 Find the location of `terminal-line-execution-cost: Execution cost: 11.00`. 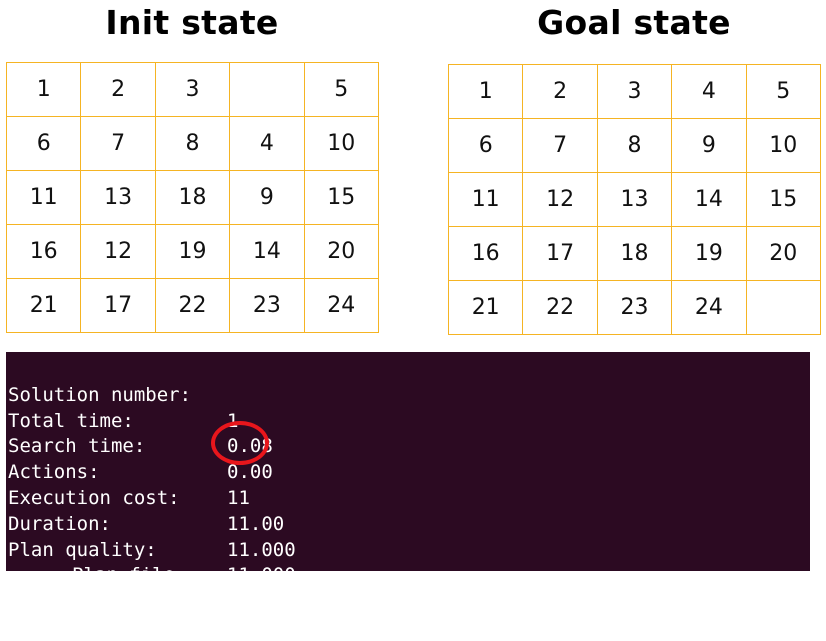

terminal-line-execution-cost: Execution cost: 11.00 is located at coordinates (408, 497).